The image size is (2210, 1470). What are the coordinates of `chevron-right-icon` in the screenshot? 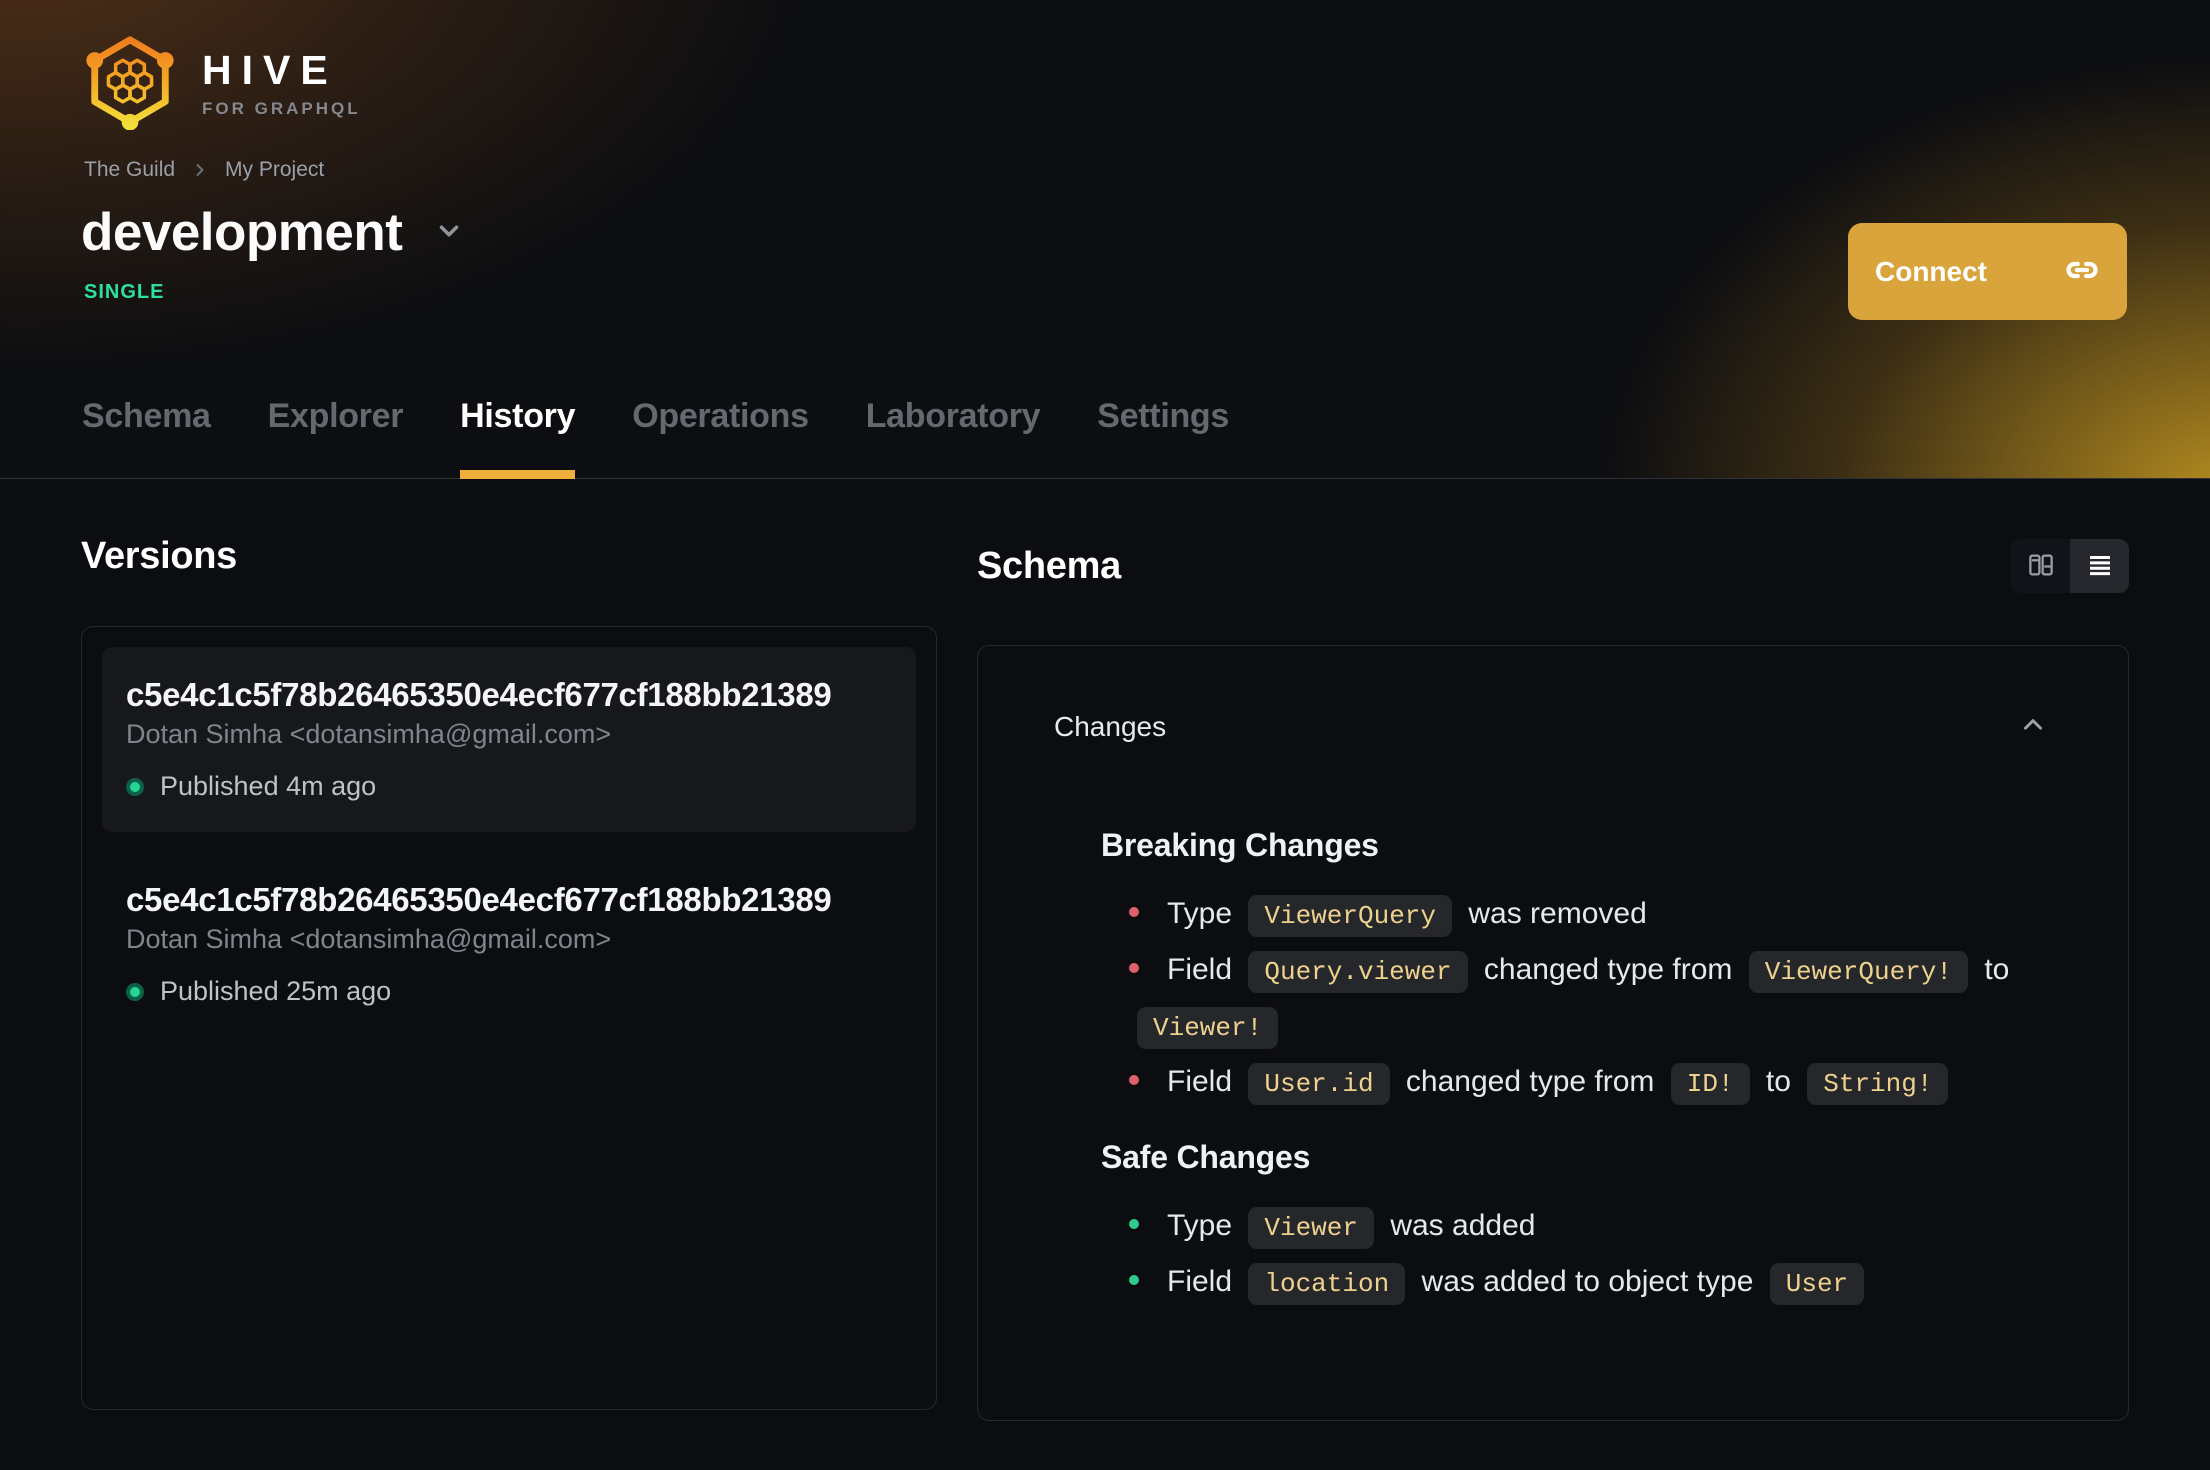 It's located at (200, 170).